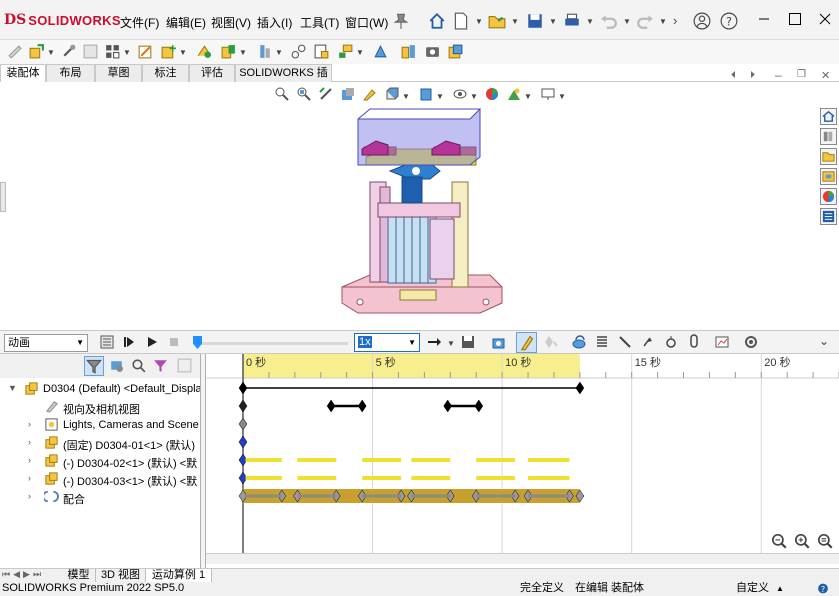 This screenshot has height=596, width=839. What do you see at coordinates (256, 362) in the screenshot?
I see `time-tick-label: 0 秒` at bounding box center [256, 362].